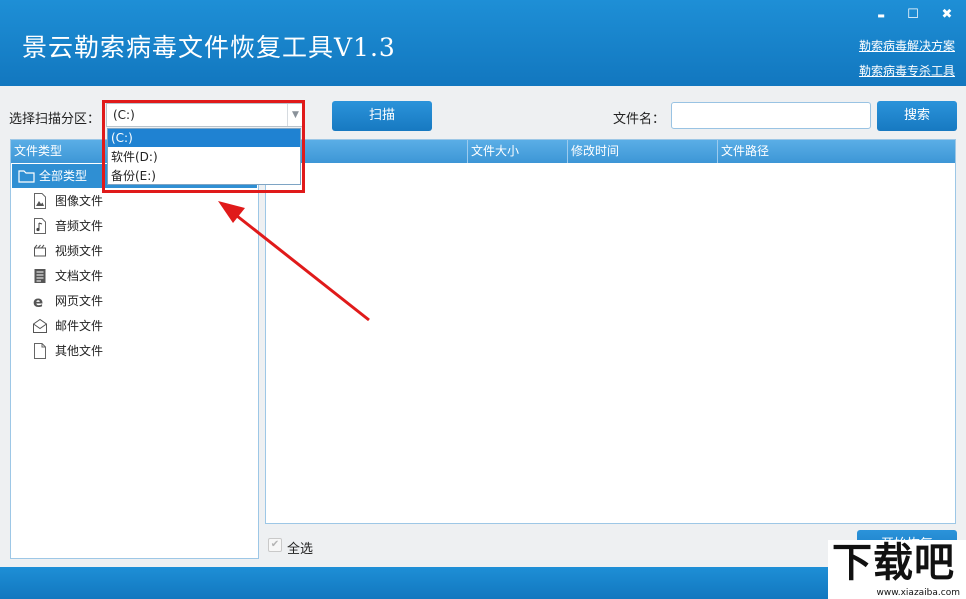 The height and width of the screenshot is (599, 966). What do you see at coordinates (771, 115) in the screenshot?
I see `filename-input` at bounding box center [771, 115].